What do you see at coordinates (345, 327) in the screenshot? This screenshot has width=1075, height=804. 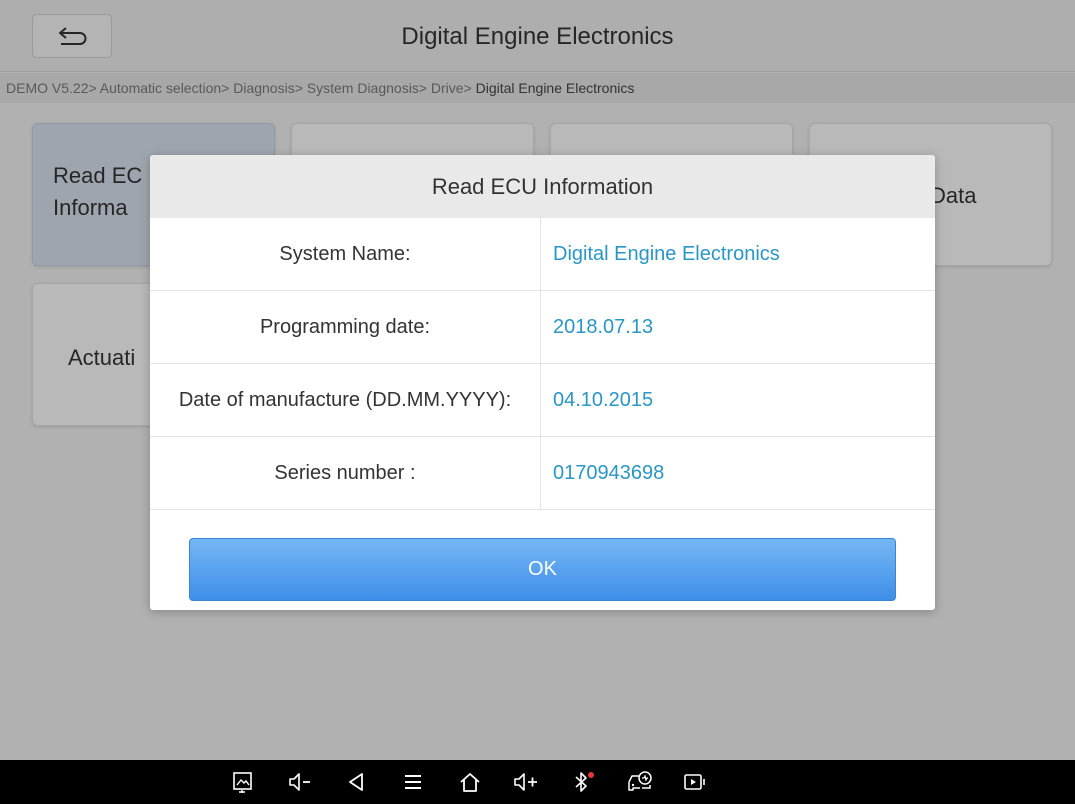 I see `info-label: Programming date:` at bounding box center [345, 327].